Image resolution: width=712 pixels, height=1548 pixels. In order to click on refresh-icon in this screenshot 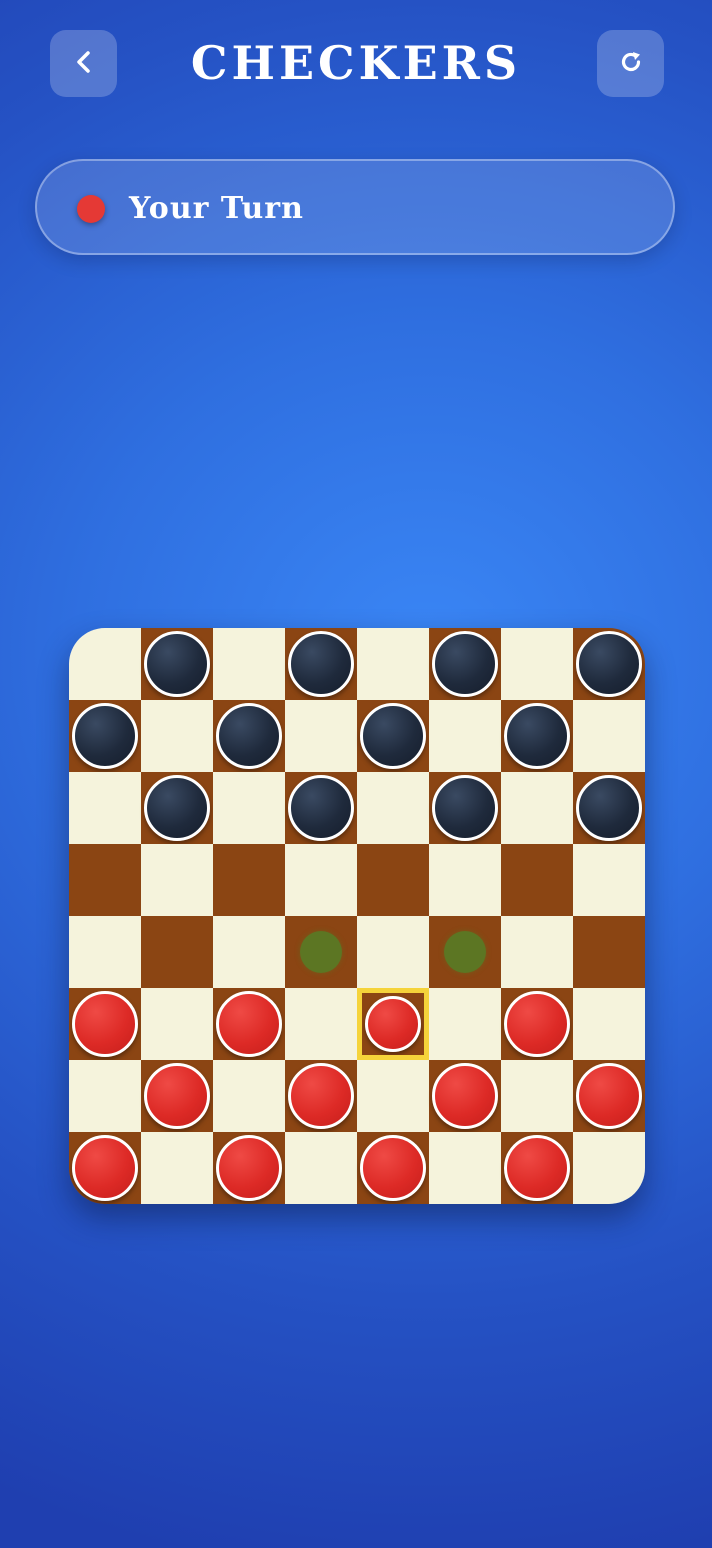, I will do `click(631, 64)`.